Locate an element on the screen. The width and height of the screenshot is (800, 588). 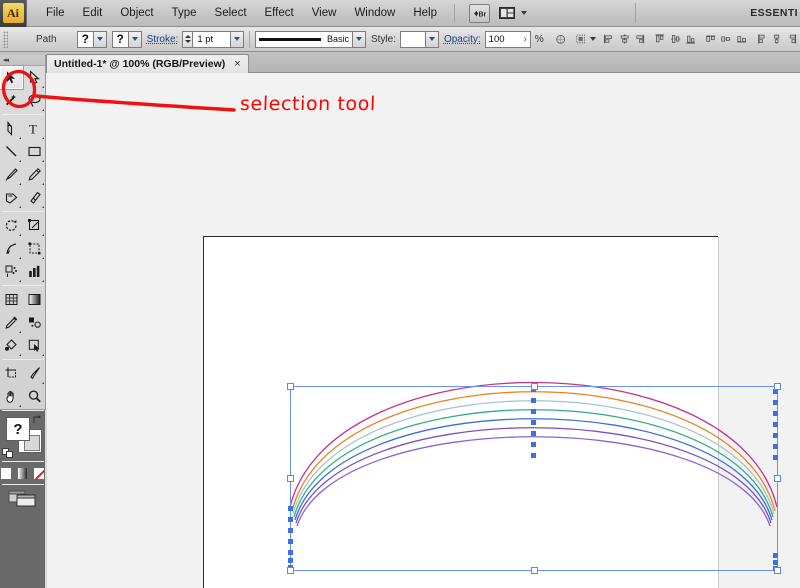
menu-item-select: Select is located at coordinates (231, 13).